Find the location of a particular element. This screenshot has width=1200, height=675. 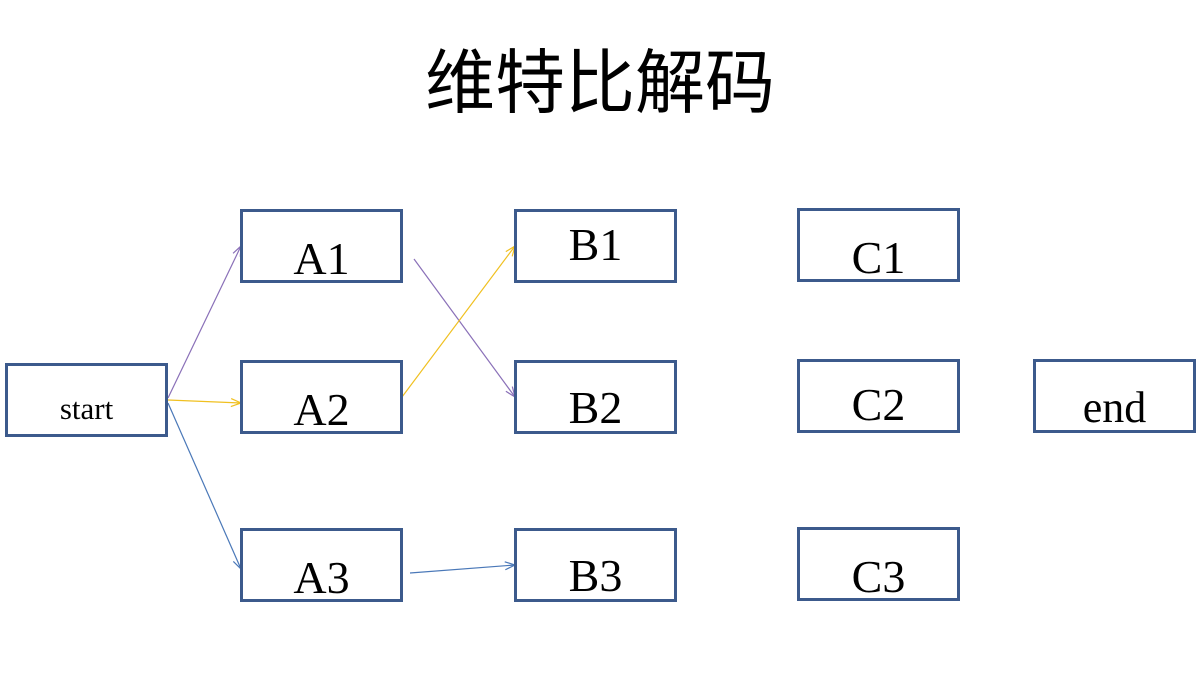

node-c1: C1 is located at coordinates (878, 245).